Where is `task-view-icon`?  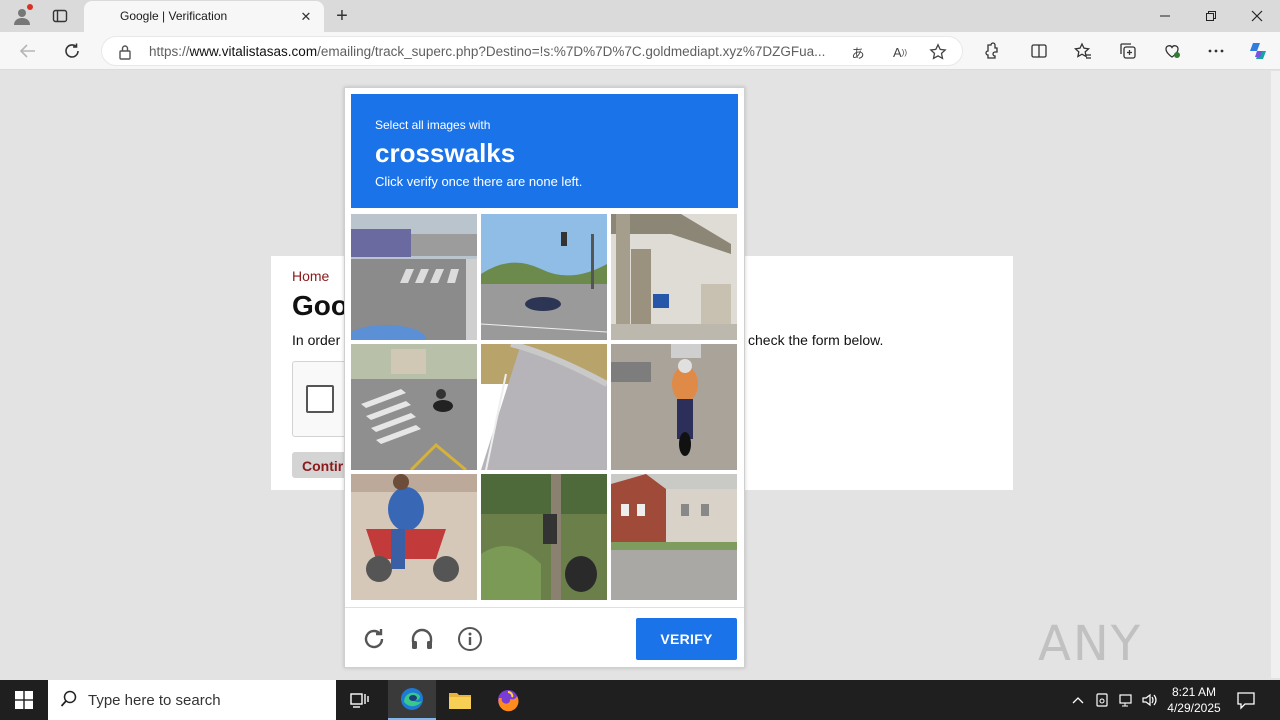
task-view-icon is located at coordinates (360, 700).